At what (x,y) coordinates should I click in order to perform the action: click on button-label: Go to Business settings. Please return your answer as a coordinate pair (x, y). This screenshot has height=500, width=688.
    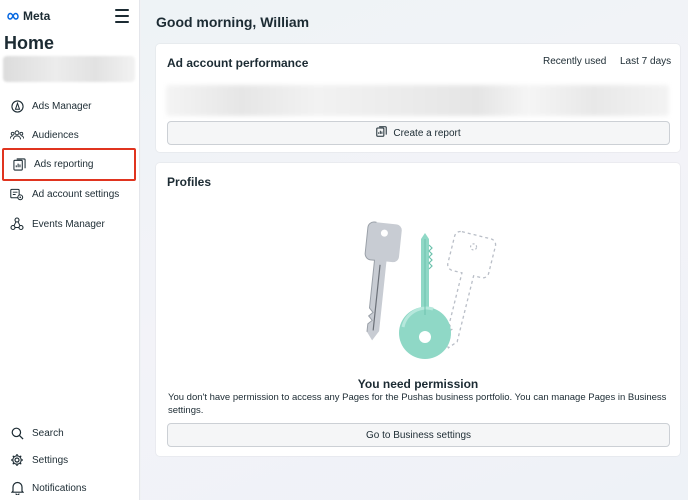
    Looking at the image, I should click on (418, 435).